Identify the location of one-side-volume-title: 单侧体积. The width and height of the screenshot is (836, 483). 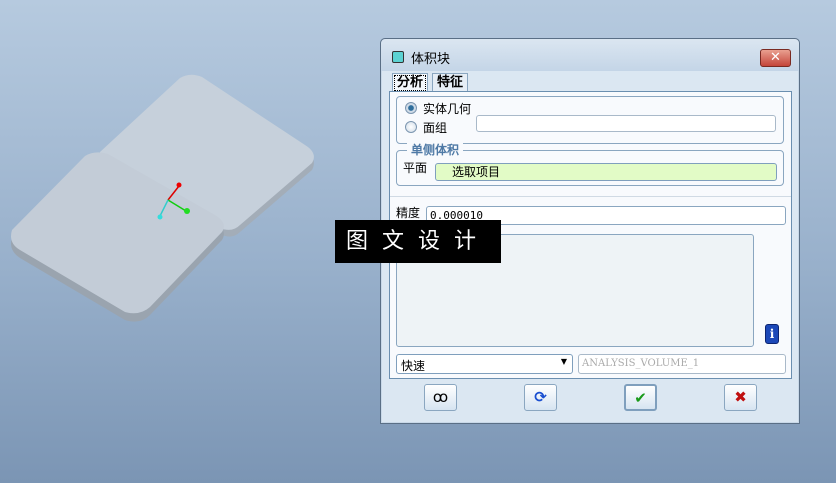
(435, 149).